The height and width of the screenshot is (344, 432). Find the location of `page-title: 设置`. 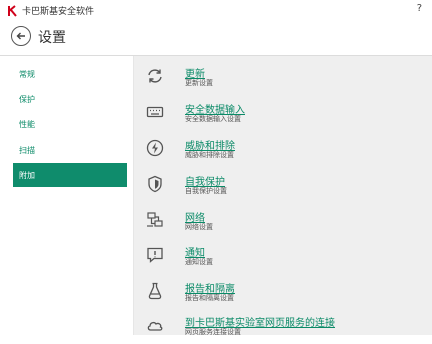

page-title: 设置 is located at coordinates (52, 38).